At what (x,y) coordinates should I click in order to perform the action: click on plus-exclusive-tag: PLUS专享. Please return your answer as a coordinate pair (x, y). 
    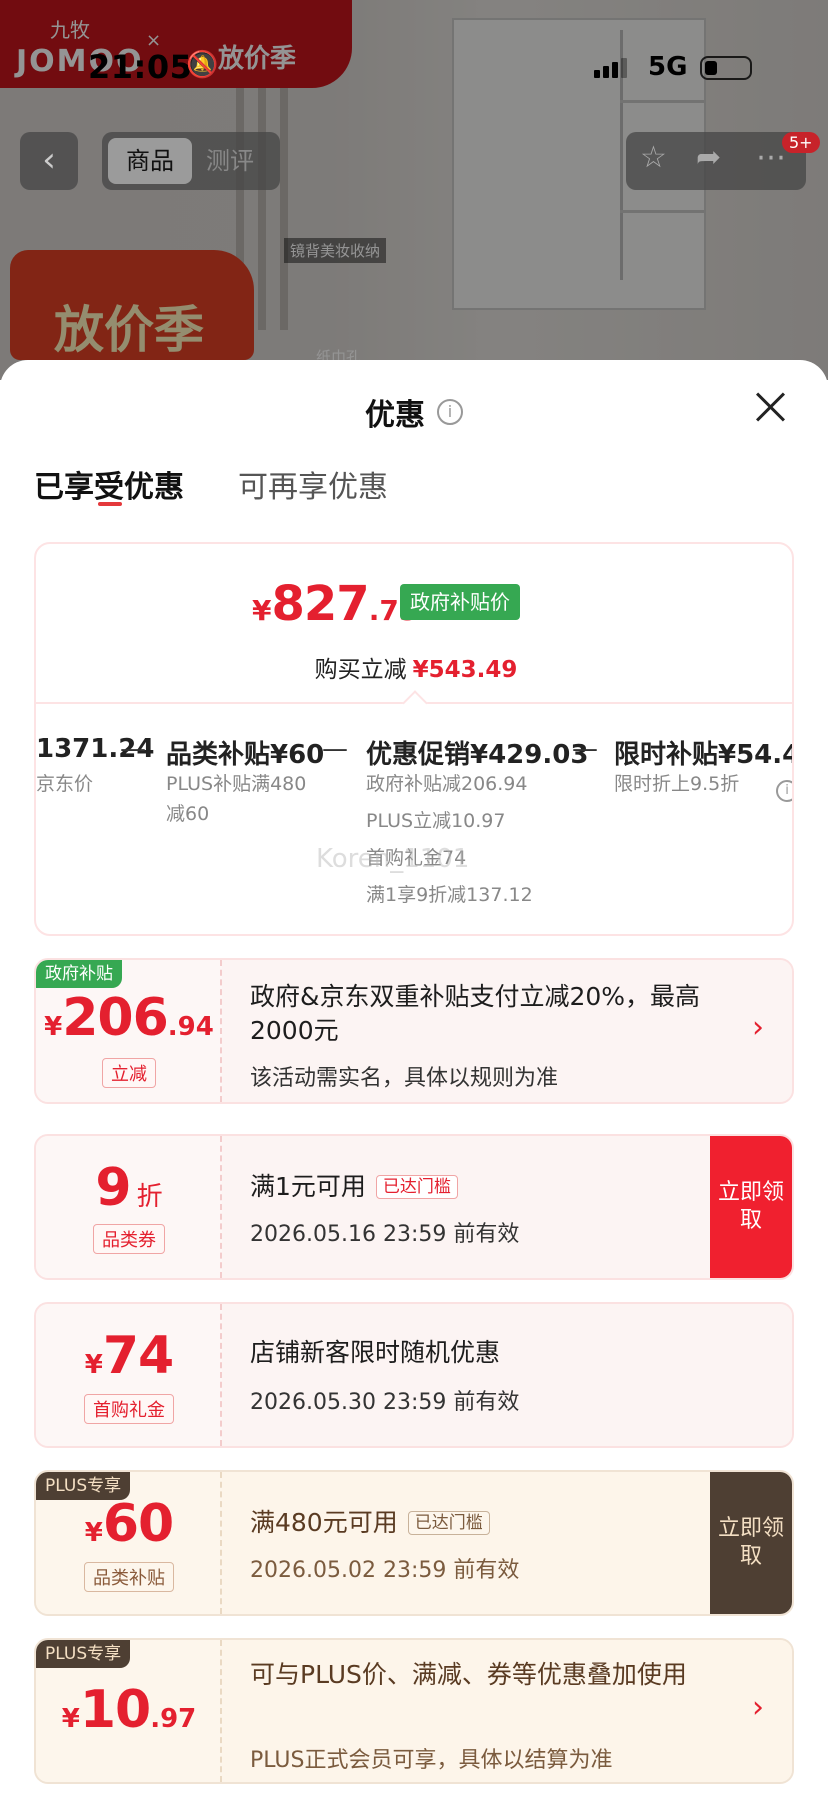
    Looking at the image, I should click on (83, 1654).